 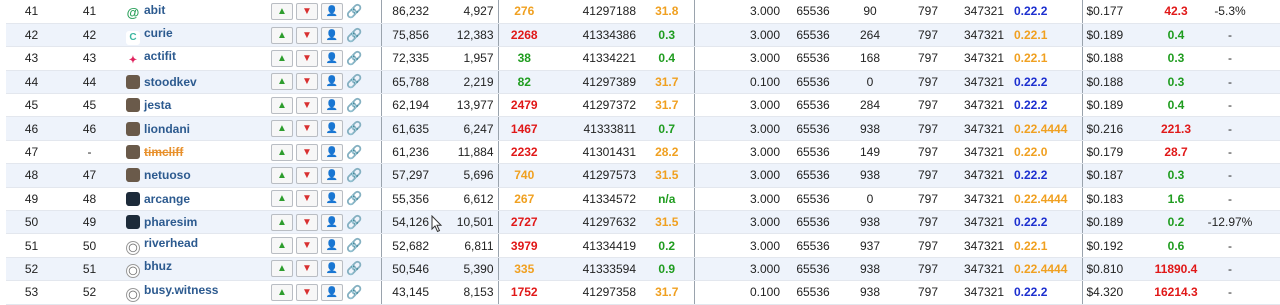 I want to click on change-cell-value: 0.4, so click(x=1176, y=35).